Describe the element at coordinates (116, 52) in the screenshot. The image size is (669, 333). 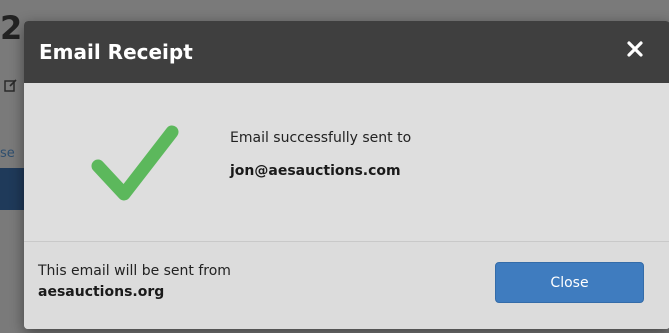
I see `modal-title: Email Receipt` at that location.